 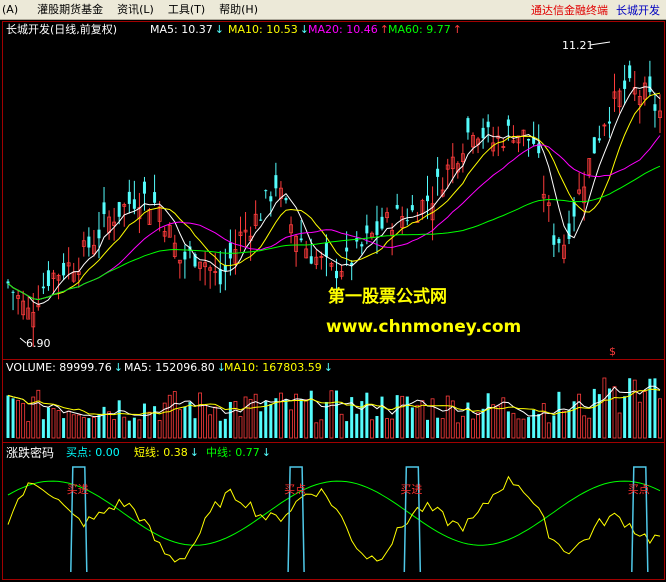 What do you see at coordinates (295, 489) in the screenshot?
I see `buy-signal-text: 买点` at bounding box center [295, 489].